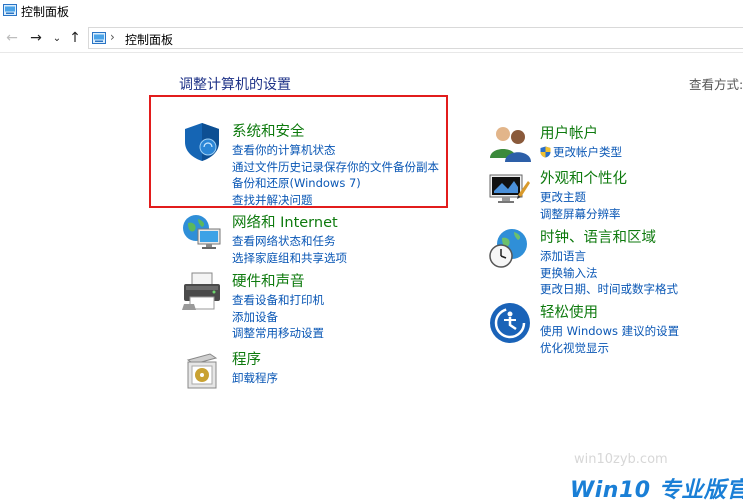 The height and width of the screenshot is (504, 743). What do you see at coordinates (235, 85) in the screenshot?
I see `page-title: 调整计算机的设置` at bounding box center [235, 85].